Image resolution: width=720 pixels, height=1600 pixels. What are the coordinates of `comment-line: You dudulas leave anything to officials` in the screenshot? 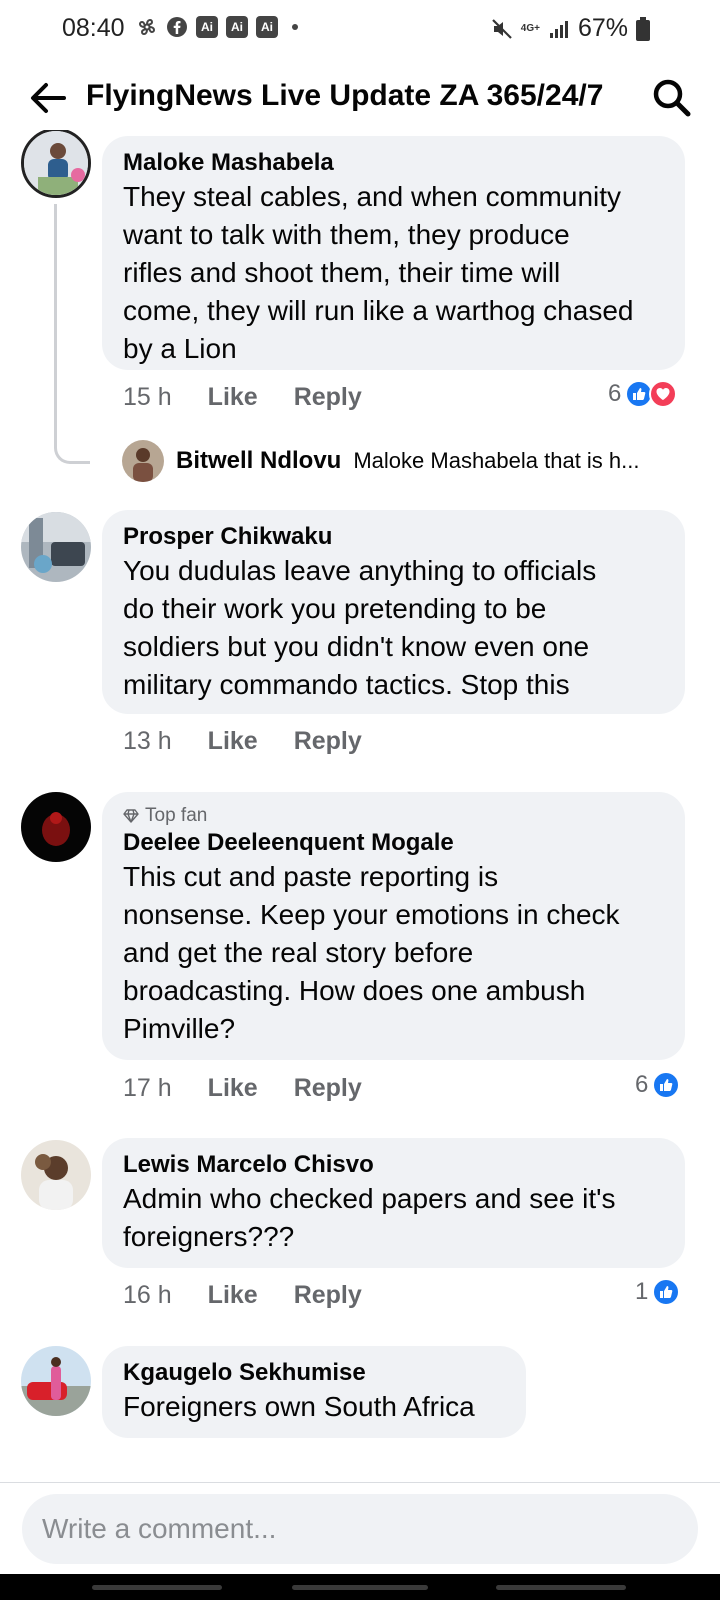 It's located at (360, 570).